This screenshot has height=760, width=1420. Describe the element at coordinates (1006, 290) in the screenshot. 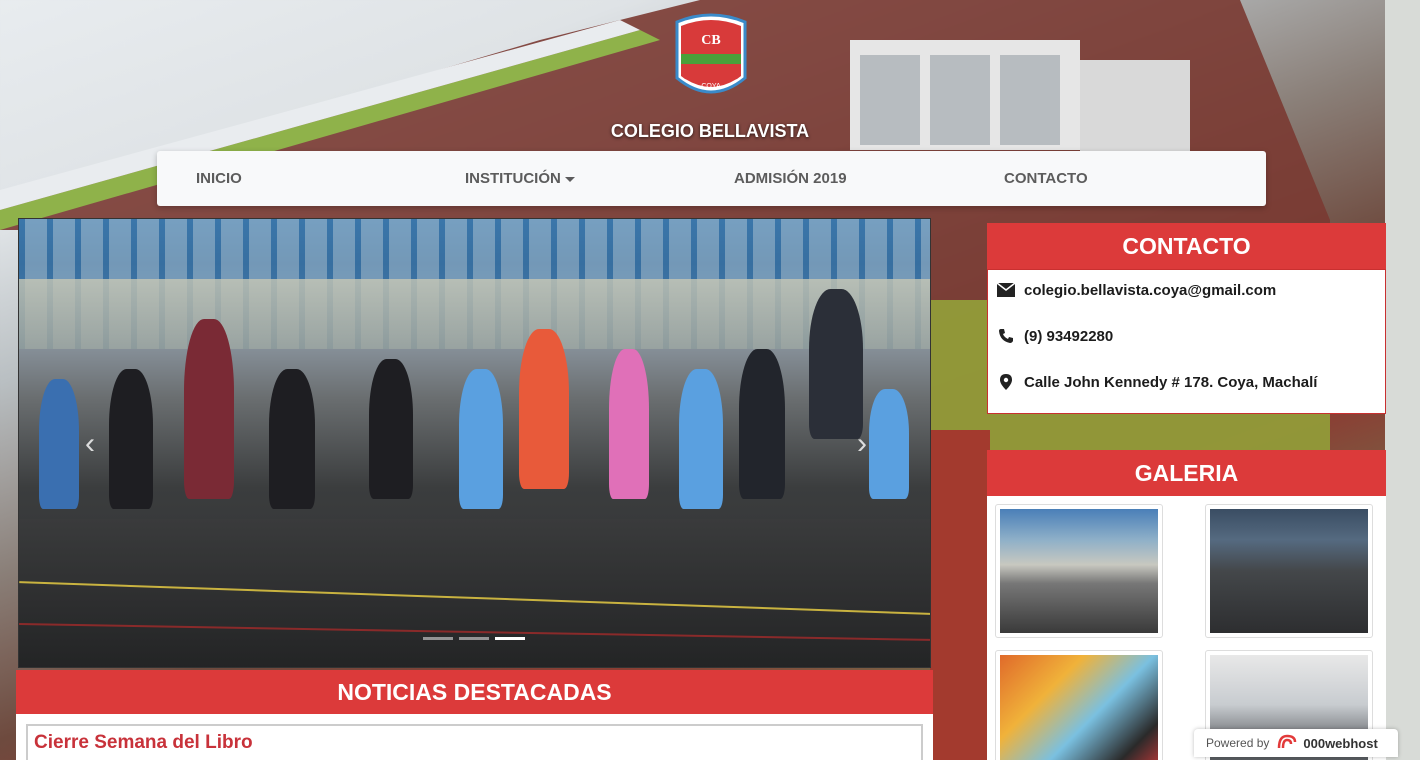

I see `envelope-icon` at that location.